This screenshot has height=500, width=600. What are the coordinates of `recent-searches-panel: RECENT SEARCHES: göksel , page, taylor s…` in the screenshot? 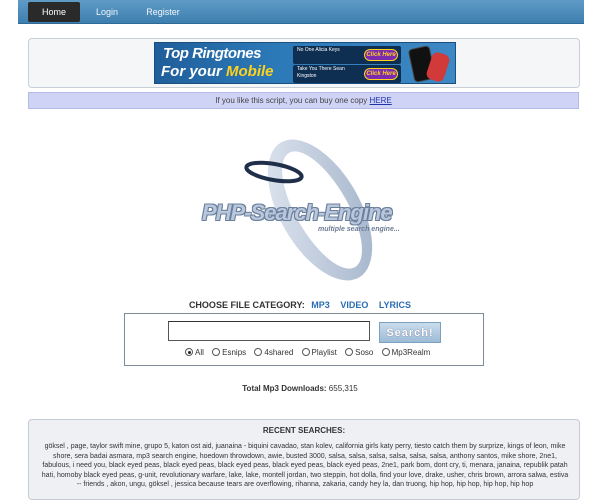 It's located at (304, 459).